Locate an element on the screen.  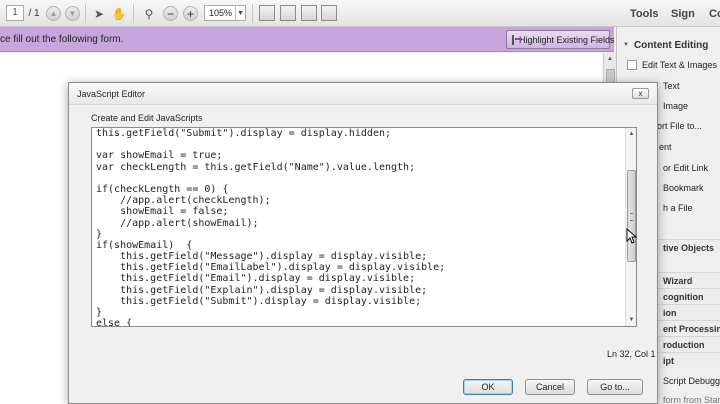
pane-item-section-label: ent is located at coordinates (665, 147).